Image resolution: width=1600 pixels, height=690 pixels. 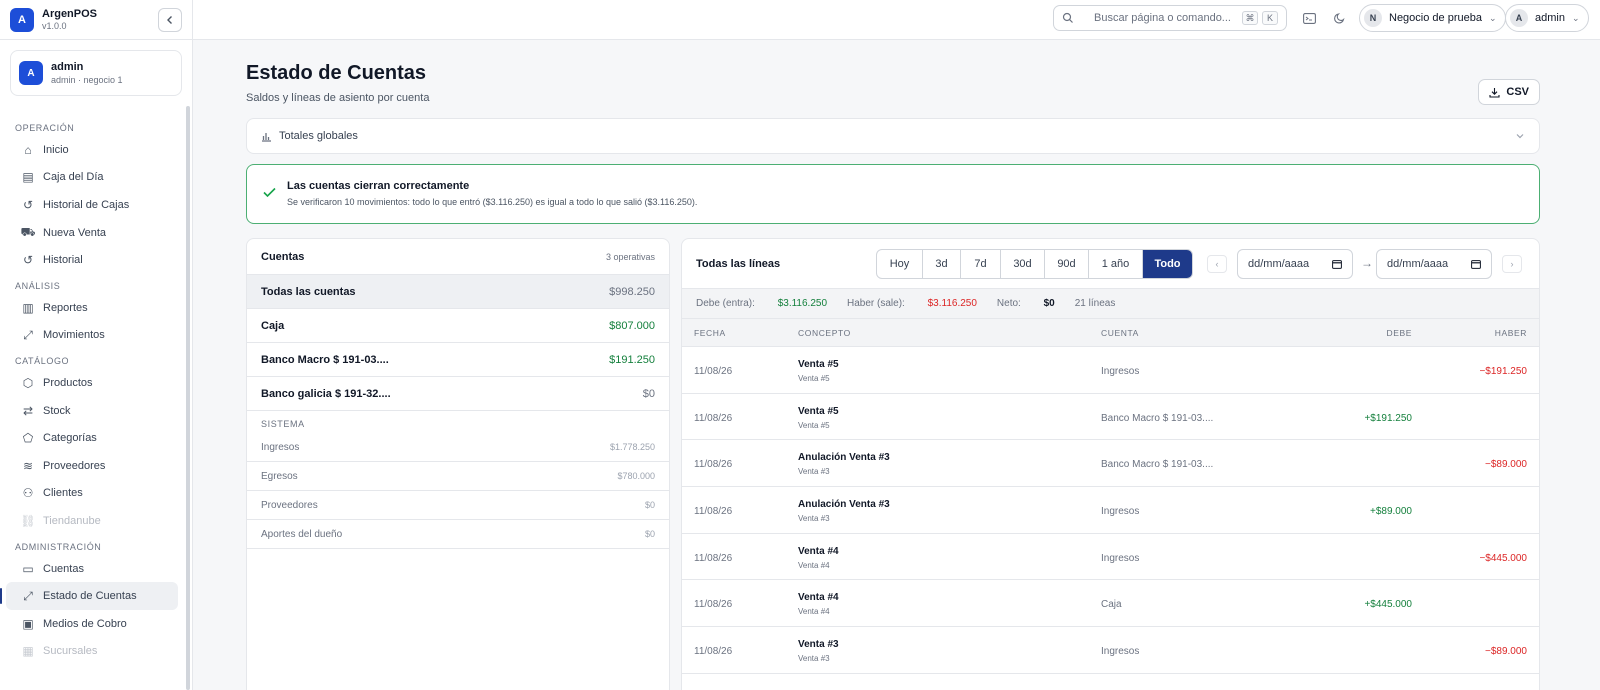 What do you see at coordinates (632, 325) in the screenshot?
I see `account-balance: $807.000` at bounding box center [632, 325].